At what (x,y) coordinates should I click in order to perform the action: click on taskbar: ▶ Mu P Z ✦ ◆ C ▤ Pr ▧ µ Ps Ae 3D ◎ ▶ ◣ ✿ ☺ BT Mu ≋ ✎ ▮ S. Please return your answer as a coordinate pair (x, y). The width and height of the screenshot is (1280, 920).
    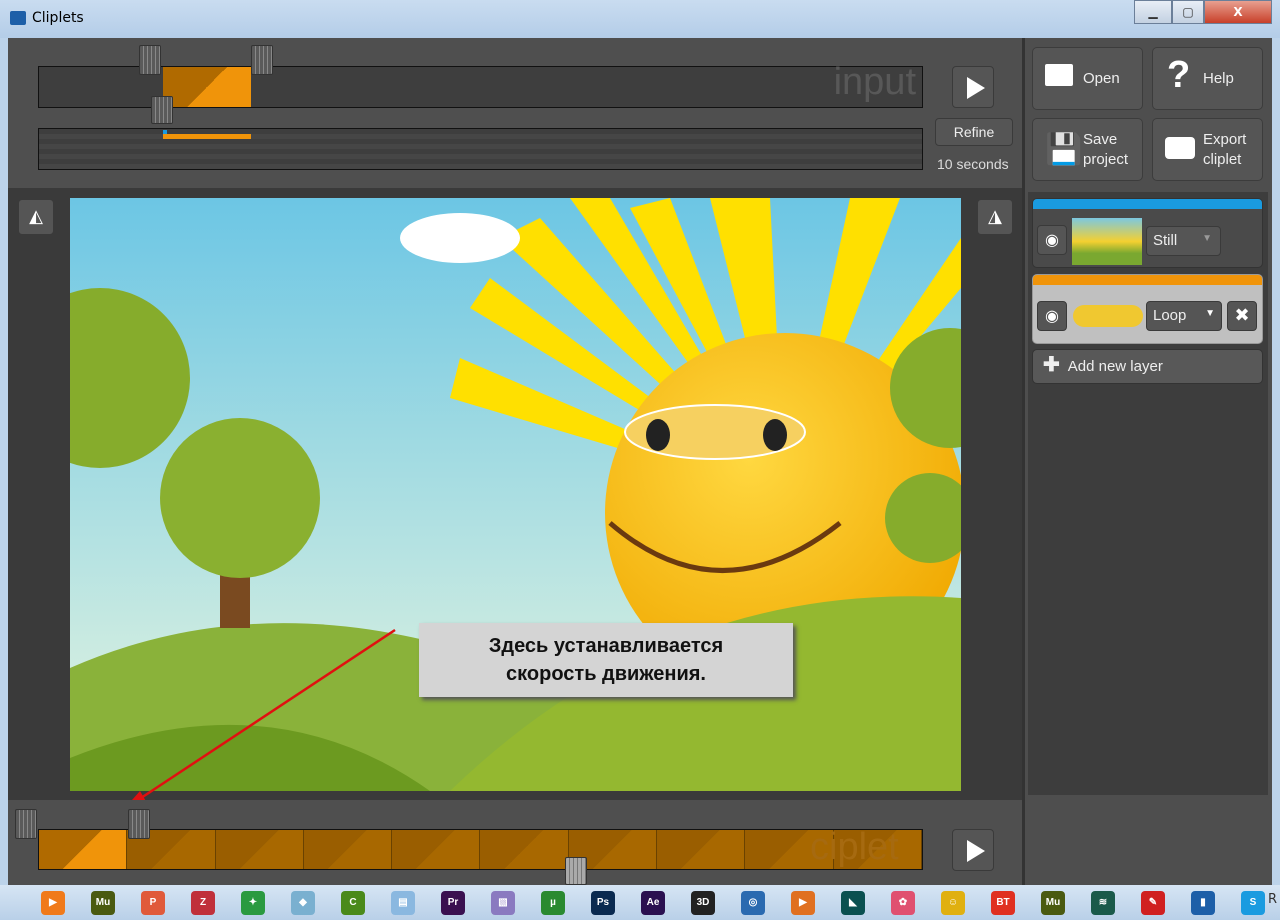
    Looking at the image, I should click on (640, 902).